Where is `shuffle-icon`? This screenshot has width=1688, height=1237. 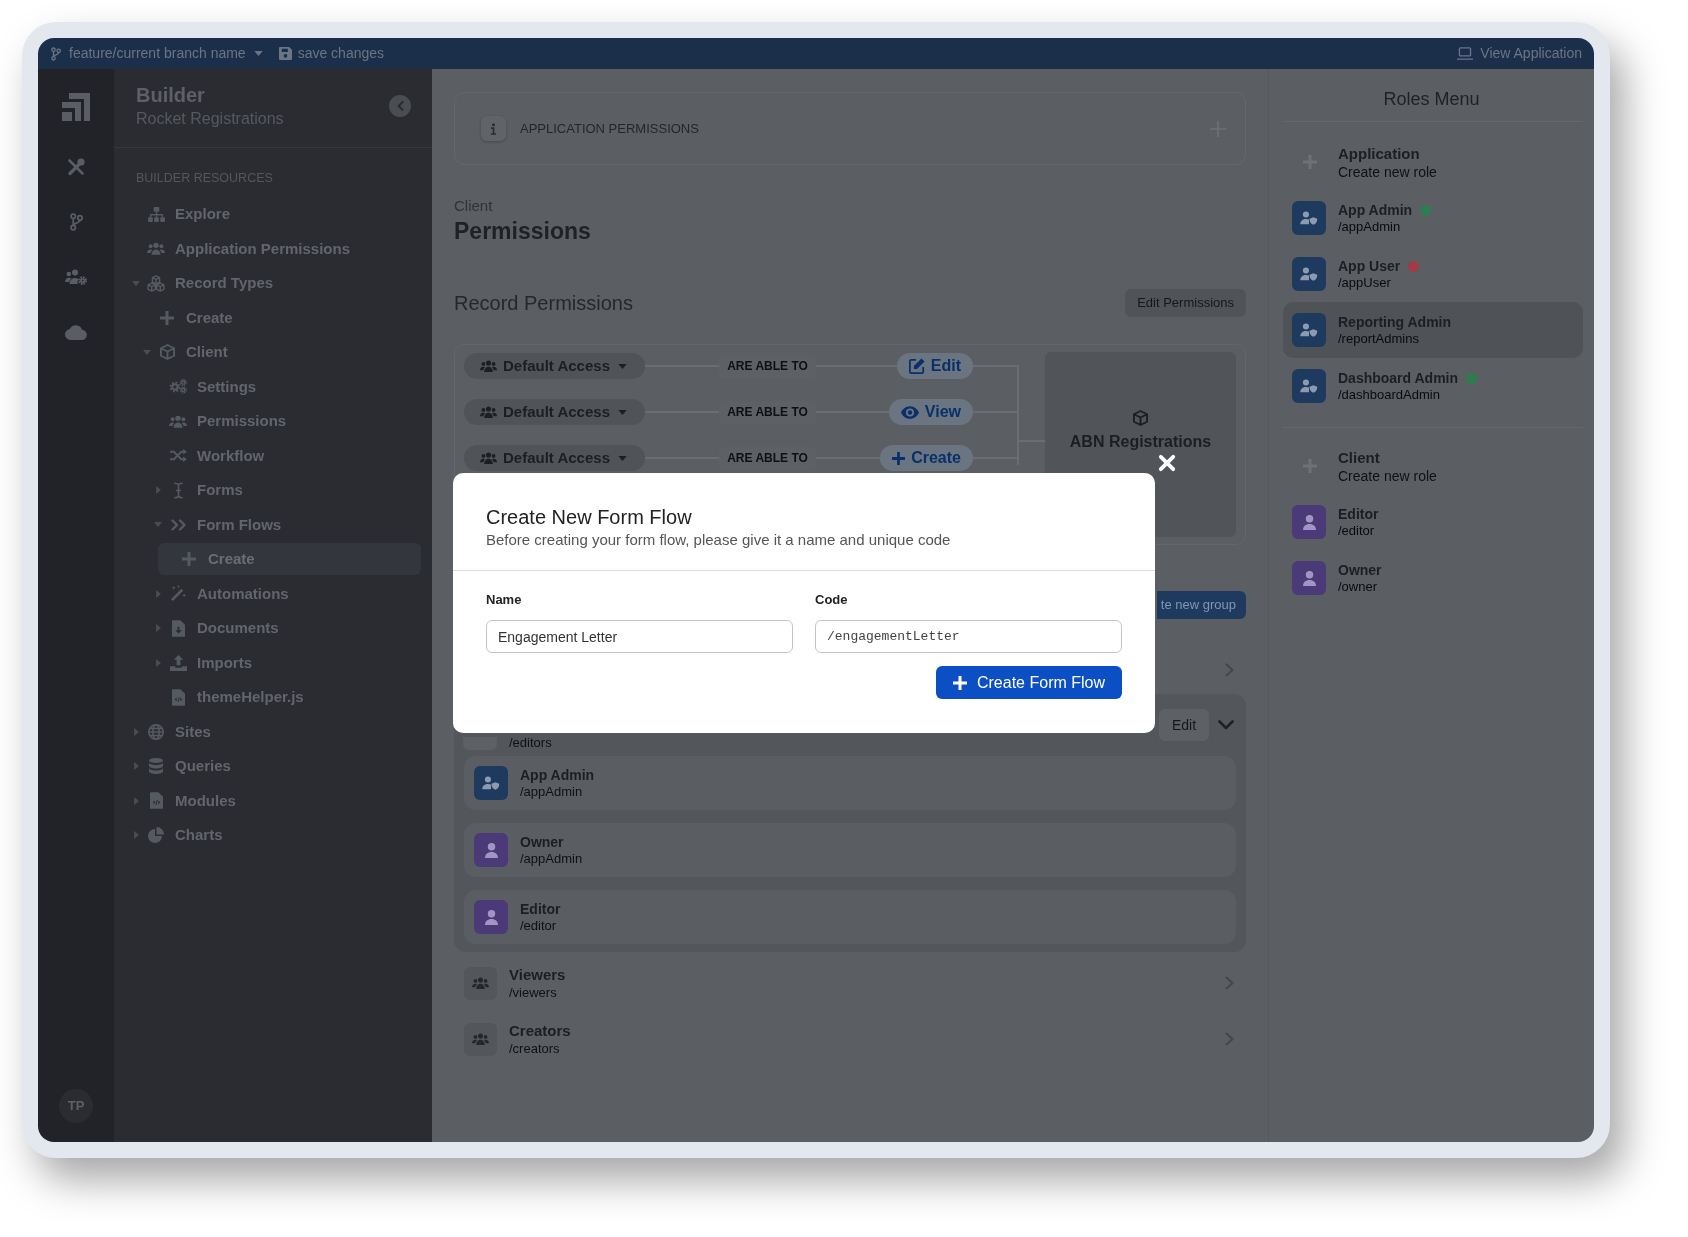 shuffle-icon is located at coordinates (178, 456).